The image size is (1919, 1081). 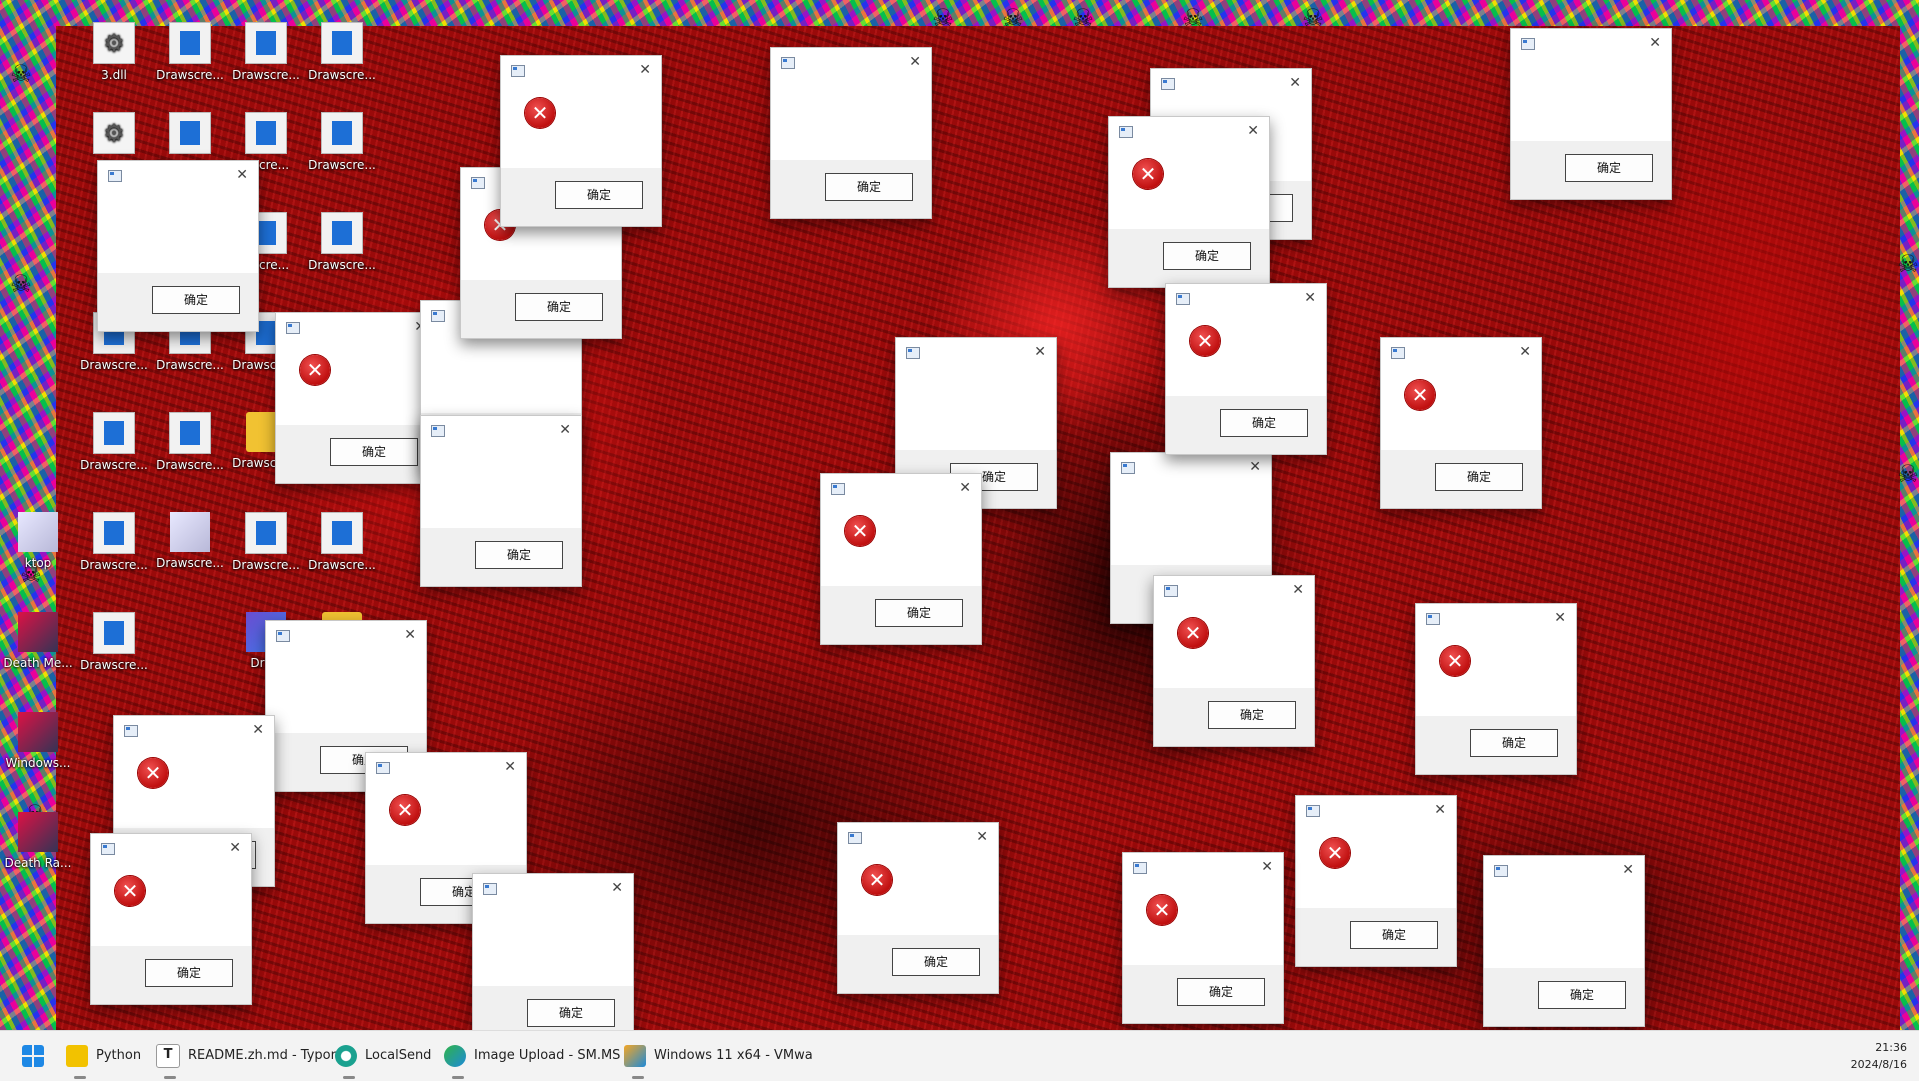 What do you see at coordinates (532, 1061) in the screenshot?
I see `taskbar-item-edge: Image Upload - SM.MS` at bounding box center [532, 1061].